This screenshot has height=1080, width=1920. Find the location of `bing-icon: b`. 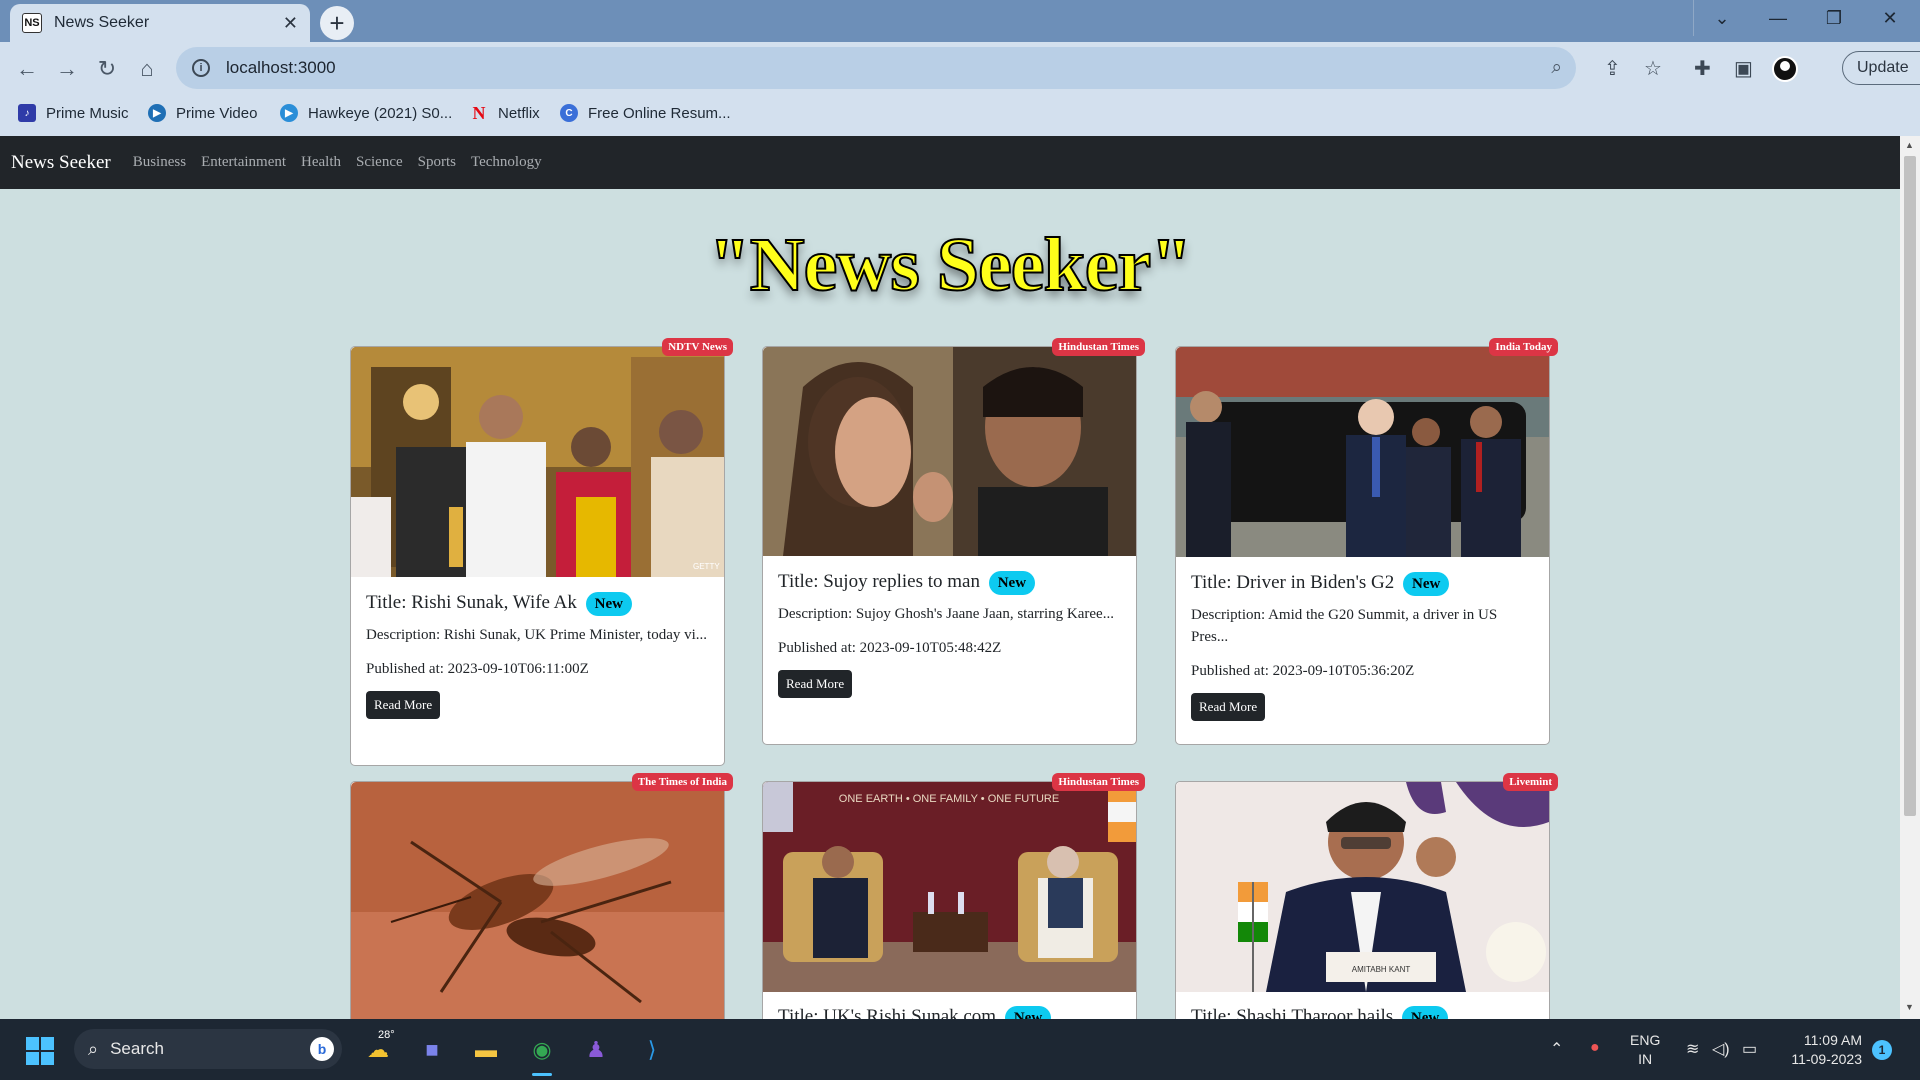

bing-icon: b is located at coordinates (322, 1049).